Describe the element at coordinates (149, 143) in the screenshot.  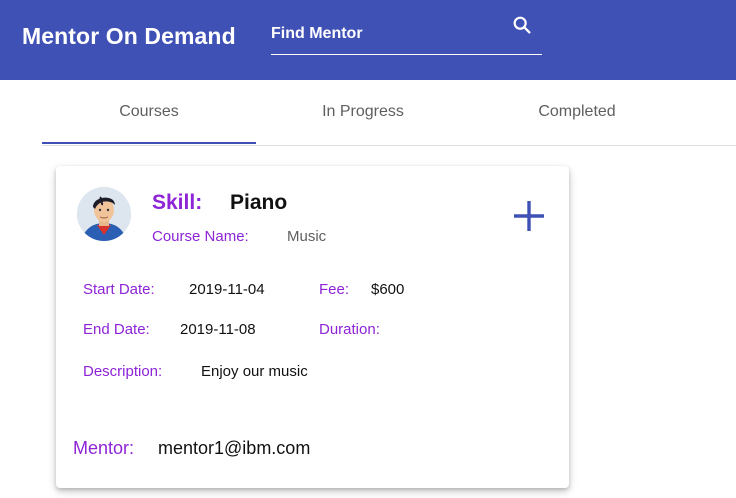
I see `active-tab-indicator` at that location.